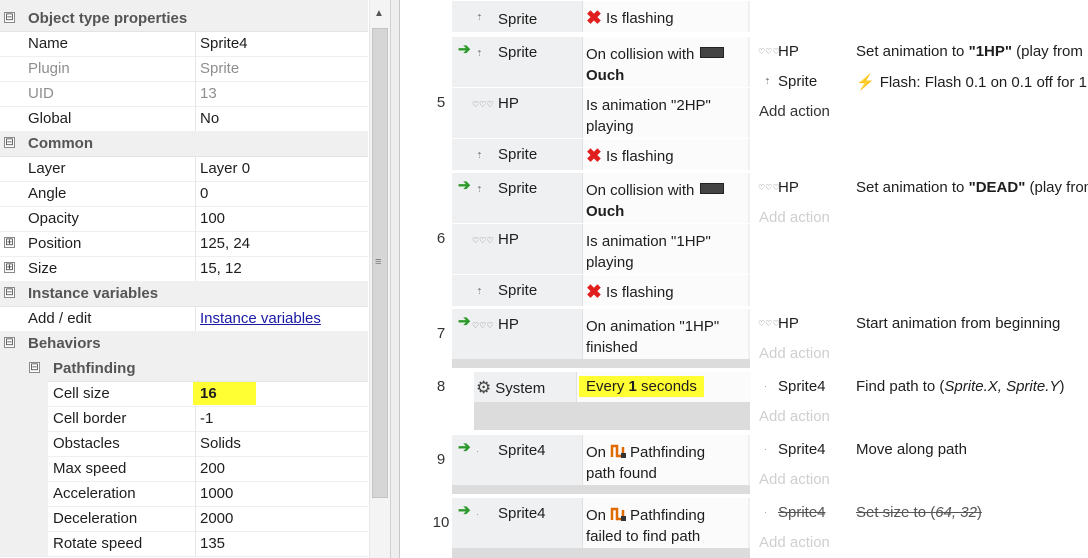 The width and height of the screenshot is (1088, 558). Describe the element at coordinates (221, 268) in the screenshot. I see `prop-value: 15, 12` at that location.